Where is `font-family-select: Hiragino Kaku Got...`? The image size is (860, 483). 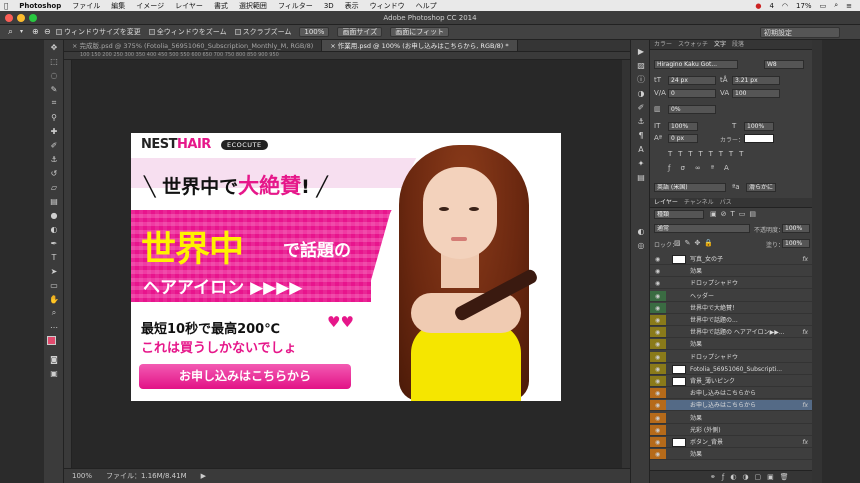
font-family-select: Hiragino Kaku Got... is located at coordinates (696, 64).